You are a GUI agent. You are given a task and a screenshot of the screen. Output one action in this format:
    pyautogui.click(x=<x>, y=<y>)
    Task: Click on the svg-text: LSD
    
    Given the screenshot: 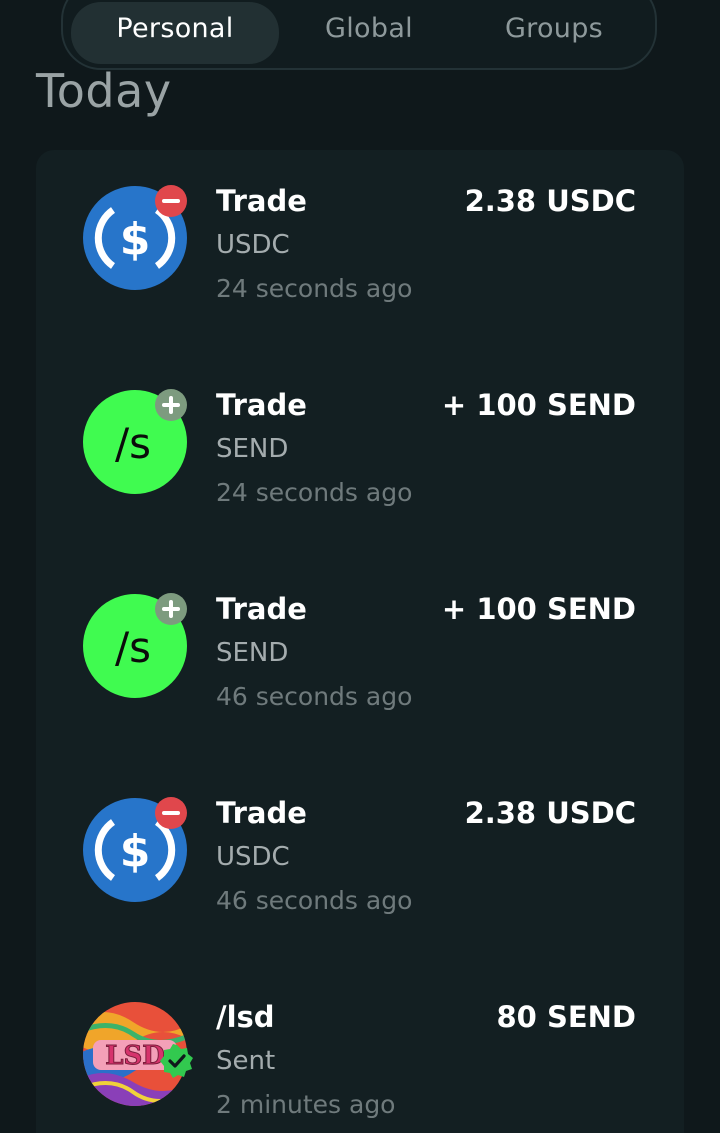 What is the action you would take?
    pyautogui.click(x=135, y=1056)
    